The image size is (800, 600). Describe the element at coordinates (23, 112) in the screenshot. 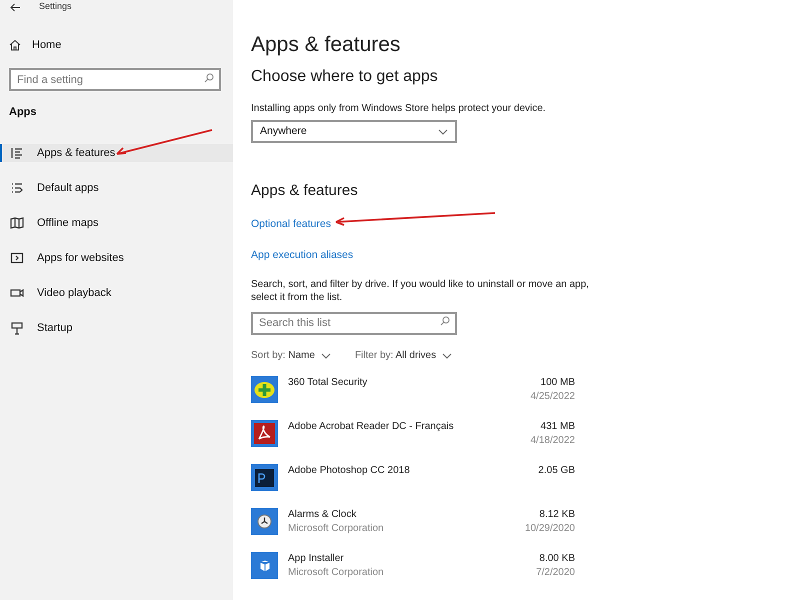

I see `section-heading: Apps` at that location.